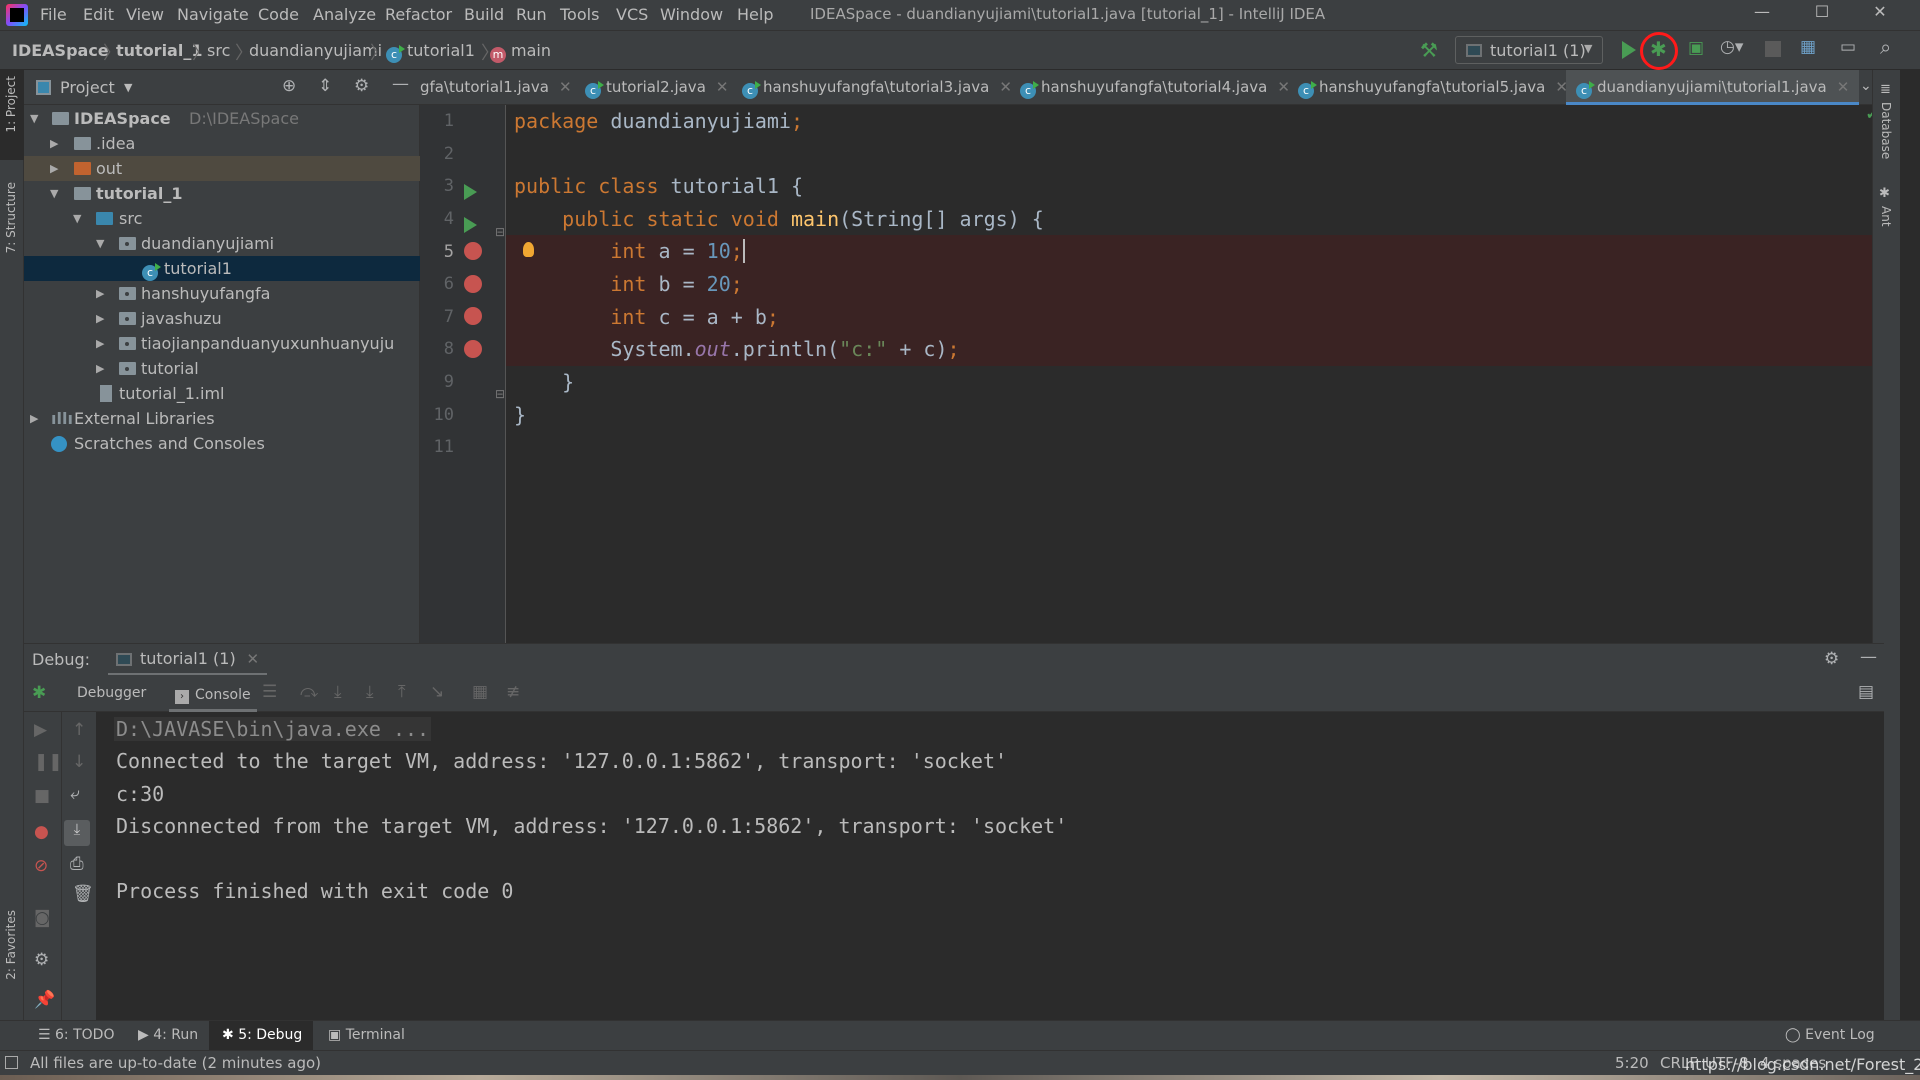 This screenshot has width=1920, height=1080. Describe the element at coordinates (87, 87) in the screenshot. I see `project-view-selector: Project` at that location.